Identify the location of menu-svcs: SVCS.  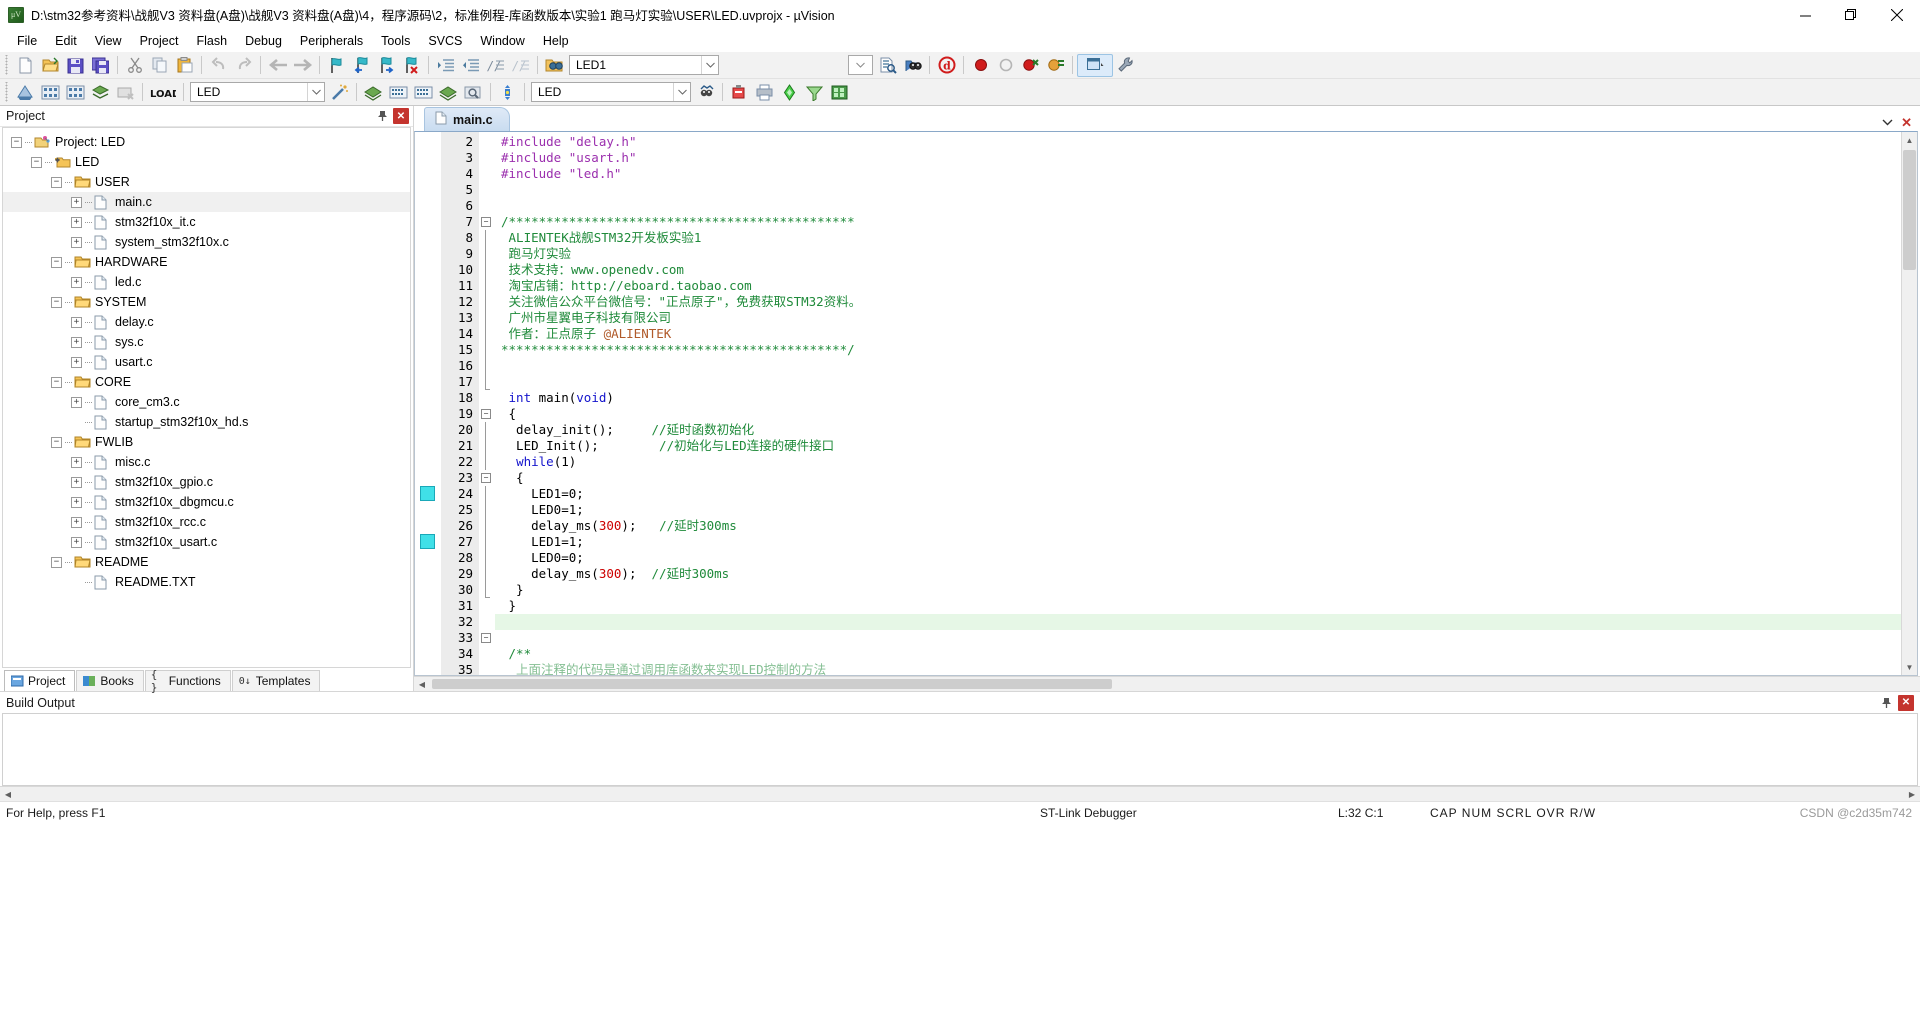
(445, 41).